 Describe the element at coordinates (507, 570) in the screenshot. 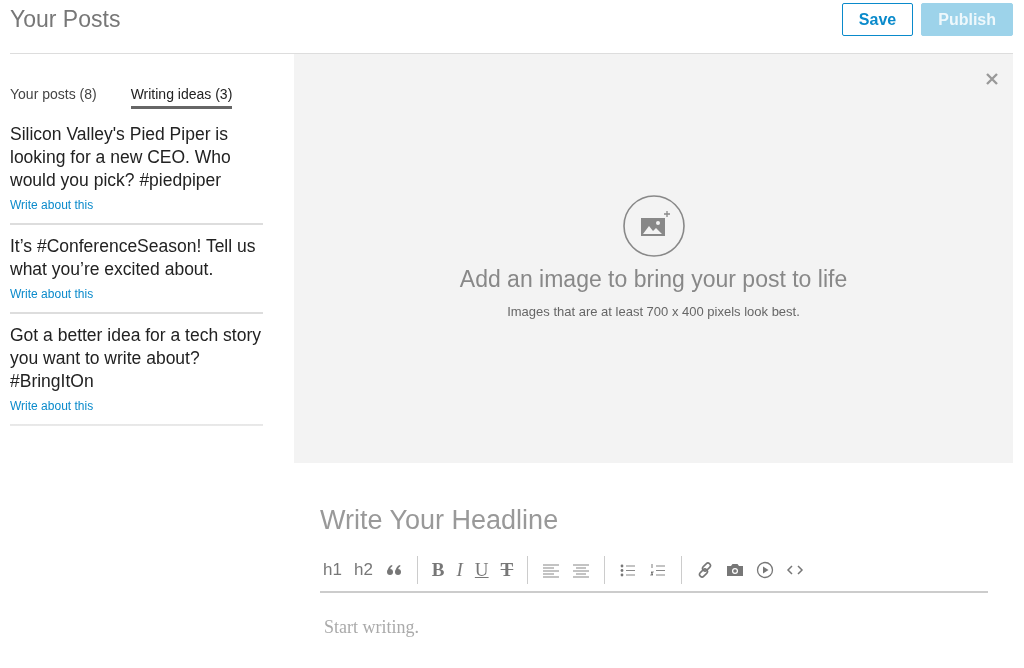

I see `strikethrough-button: T` at that location.